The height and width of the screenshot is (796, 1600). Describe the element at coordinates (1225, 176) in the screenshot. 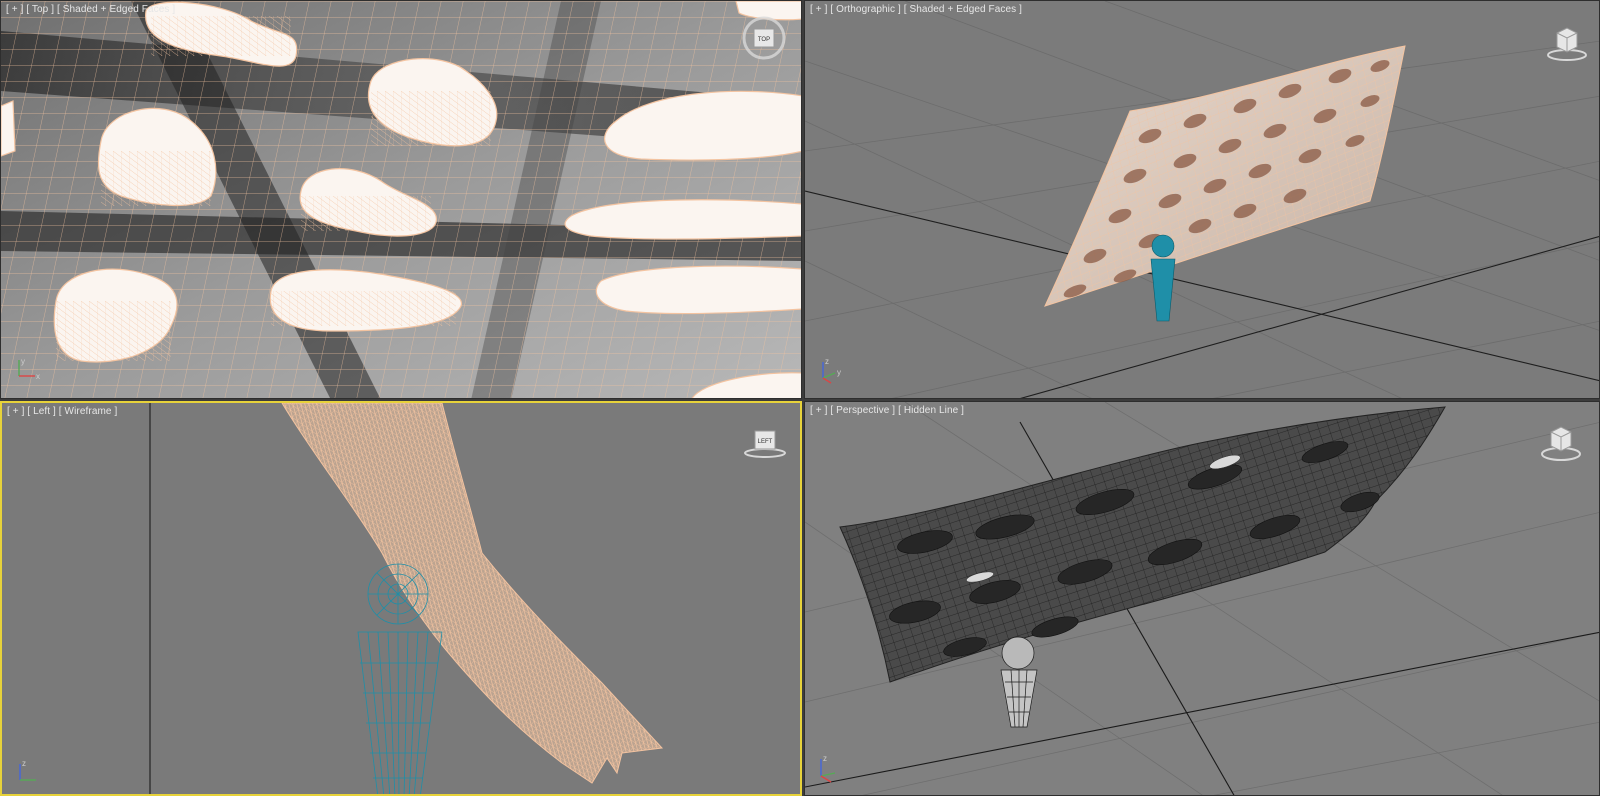

I see `panel-wire` at that location.